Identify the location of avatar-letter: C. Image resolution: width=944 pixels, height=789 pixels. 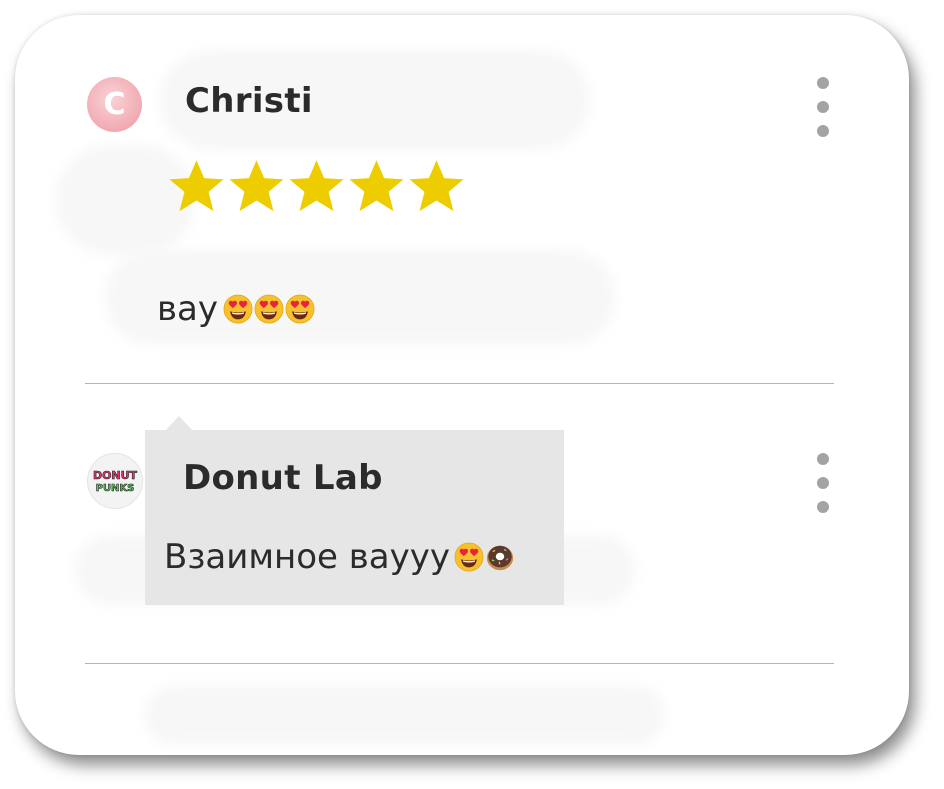
(114, 104).